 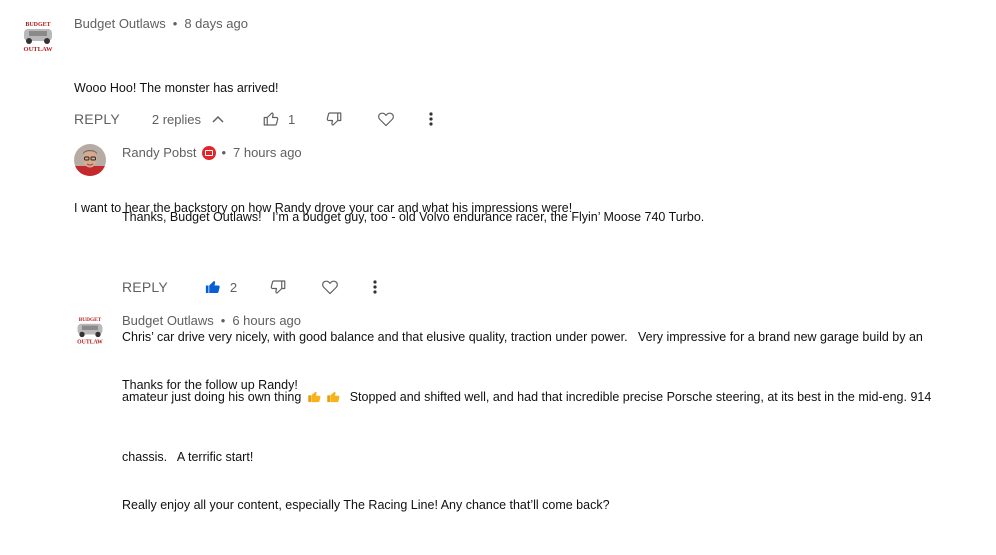 I want to click on comment-meta: Budget Outlaws • 8 days ago, so click(x=161, y=23).